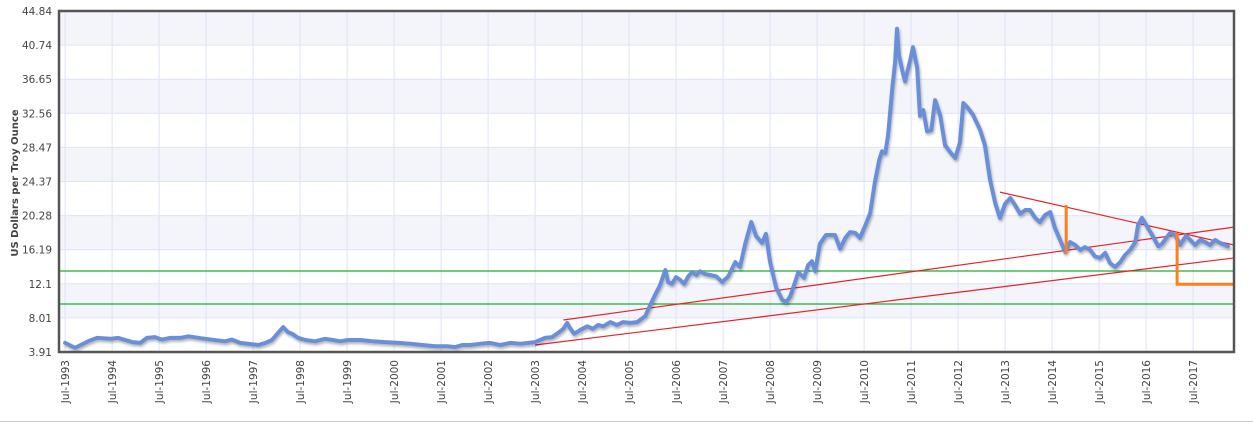  I want to click on x-tick-label: Jul-1996, so click(207, 382).